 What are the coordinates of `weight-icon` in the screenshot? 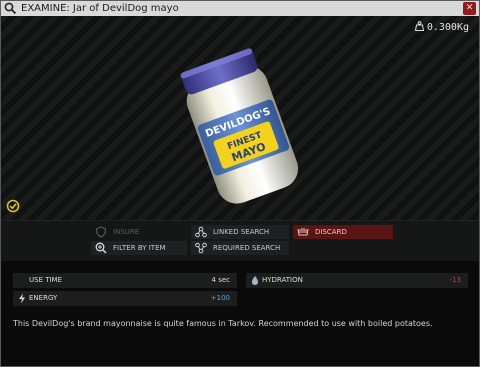 It's located at (419, 26).